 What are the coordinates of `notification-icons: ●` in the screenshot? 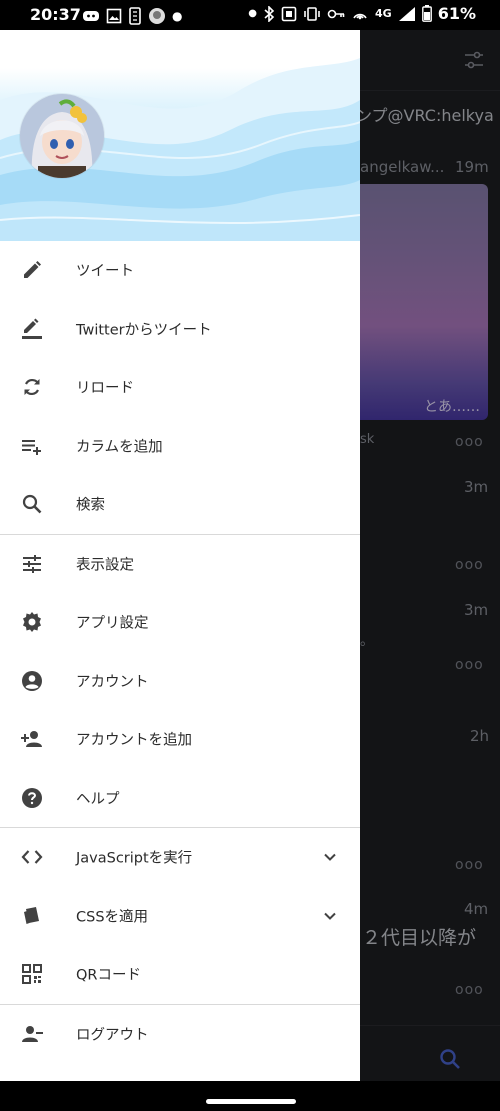 It's located at (132, 16).